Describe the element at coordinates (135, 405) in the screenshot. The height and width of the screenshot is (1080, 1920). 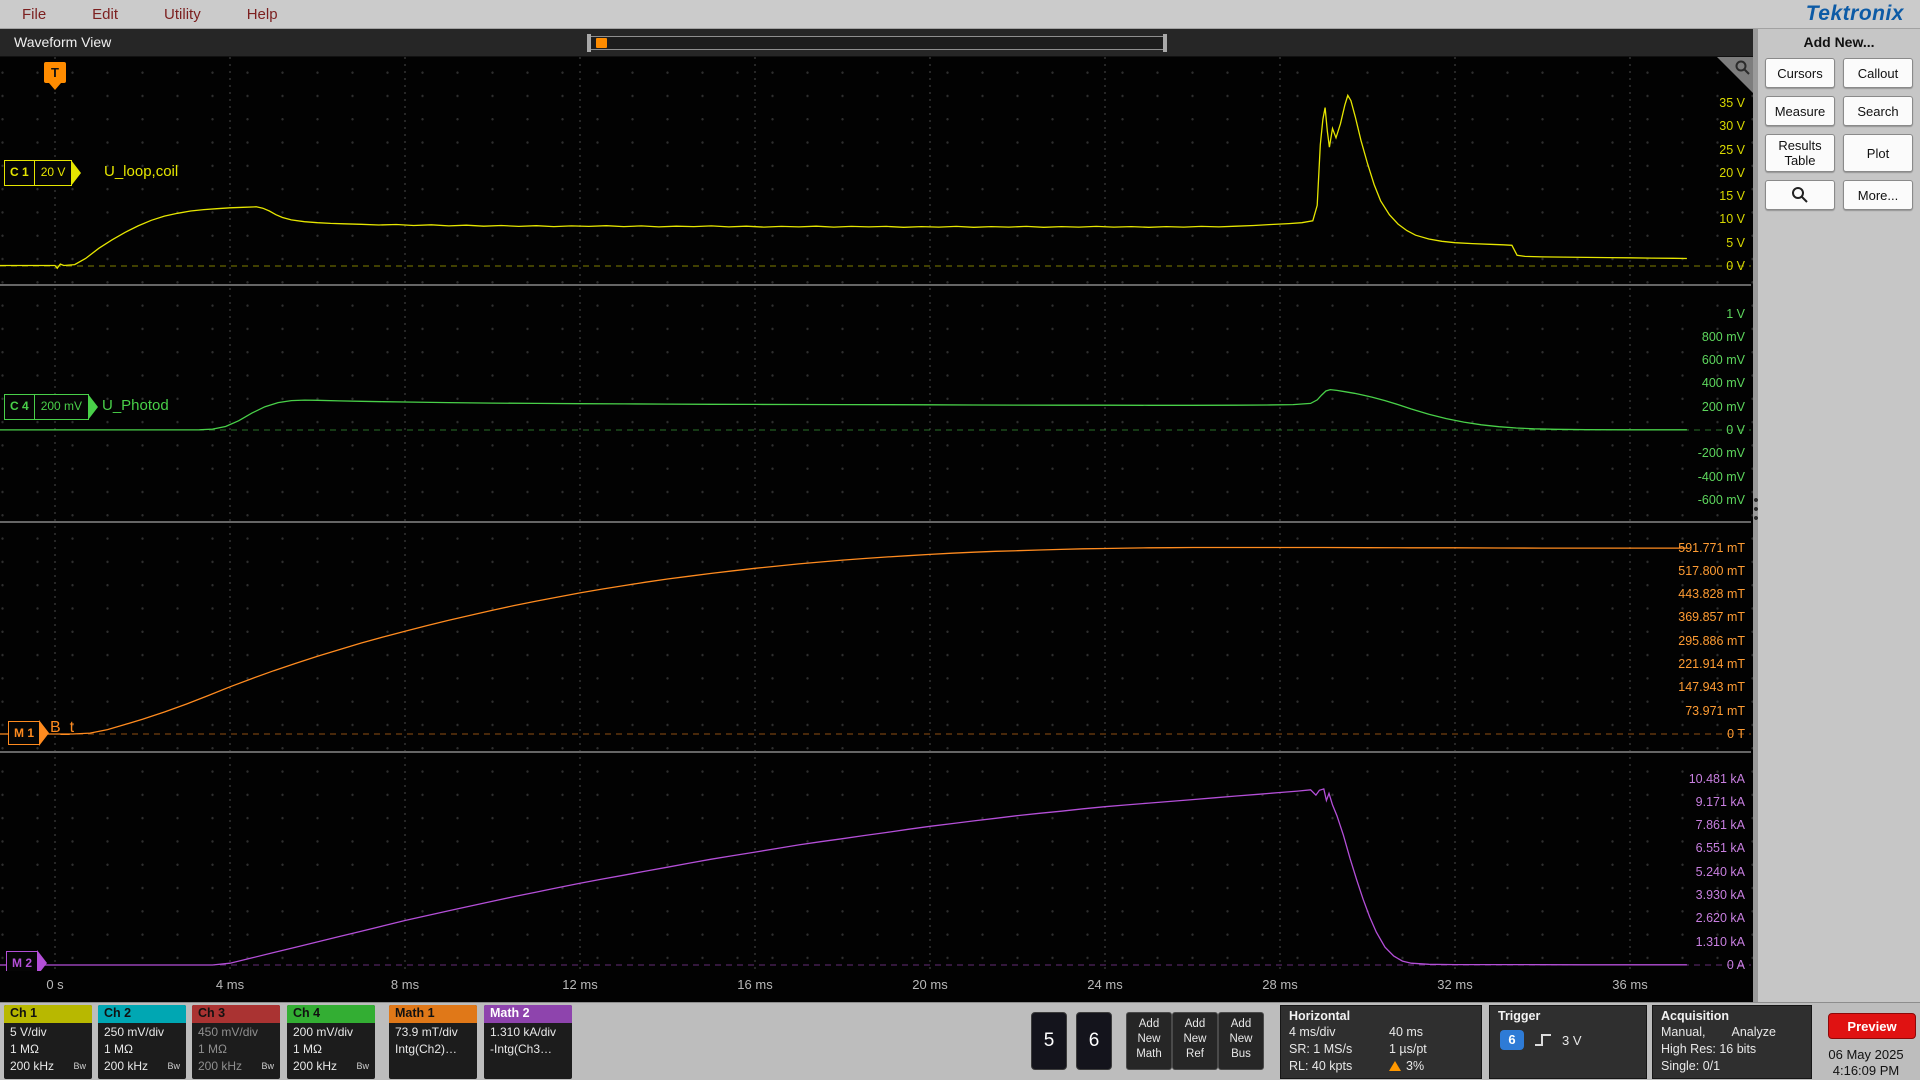
I see `waveform-label-c4: U_Photod` at that location.